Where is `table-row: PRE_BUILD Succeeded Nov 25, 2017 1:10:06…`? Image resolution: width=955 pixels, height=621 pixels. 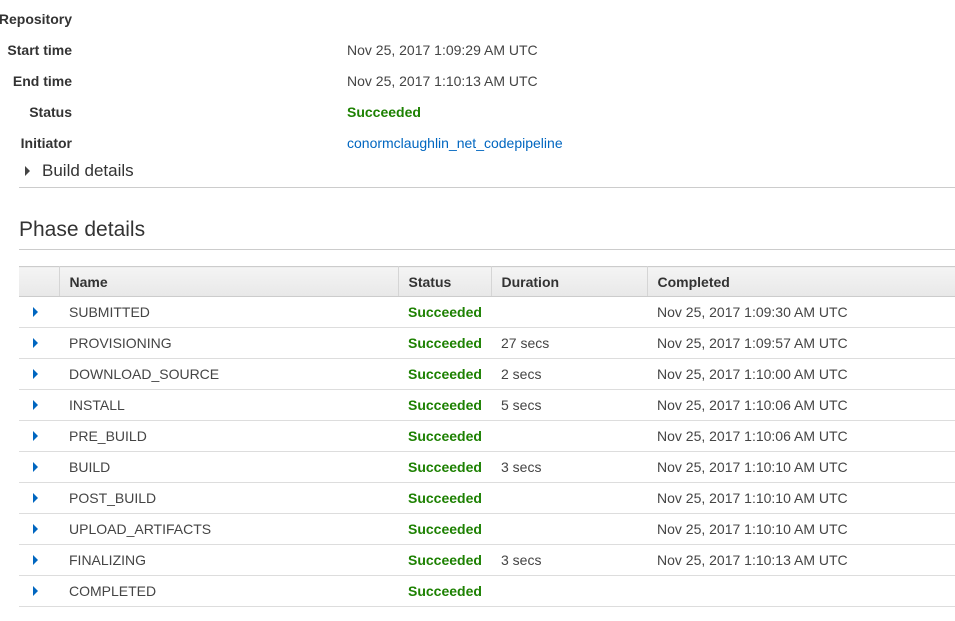 table-row: PRE_BUILD Succeeded Nov 25, 2017 1:10:06… is located at coordinates (487, 436).